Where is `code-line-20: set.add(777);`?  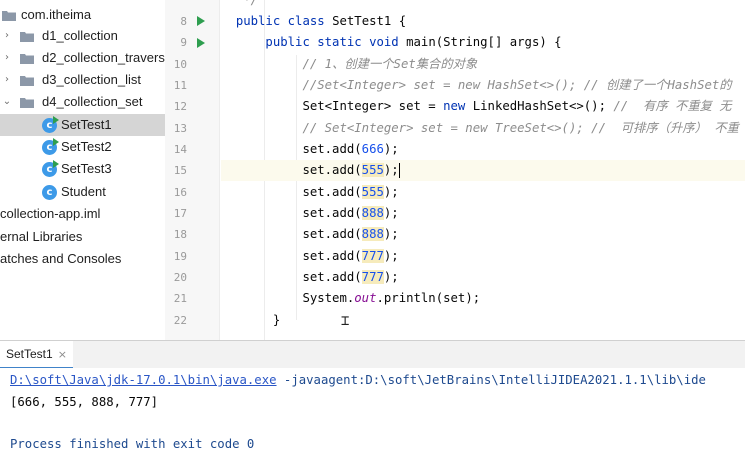 code-line-20: set.add(777); is located at coordinates (350, 277).